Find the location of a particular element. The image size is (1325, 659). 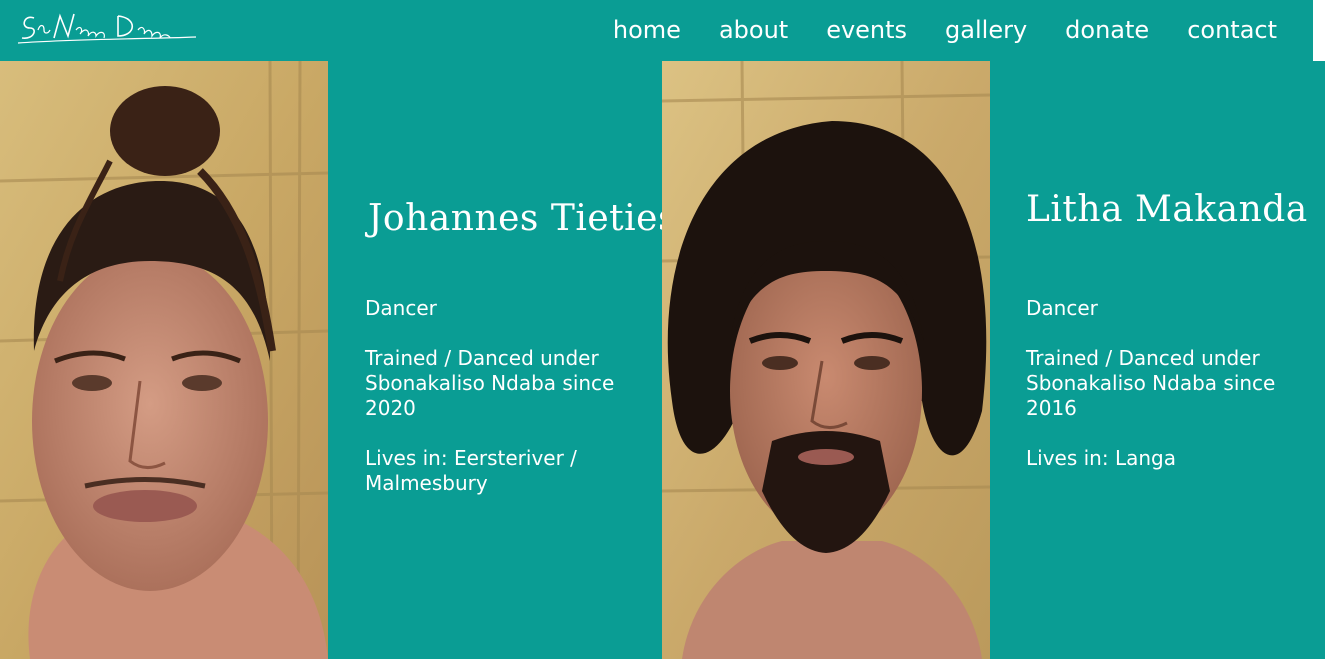

nav-gallery: gallery is located at coordinates (986, 30).